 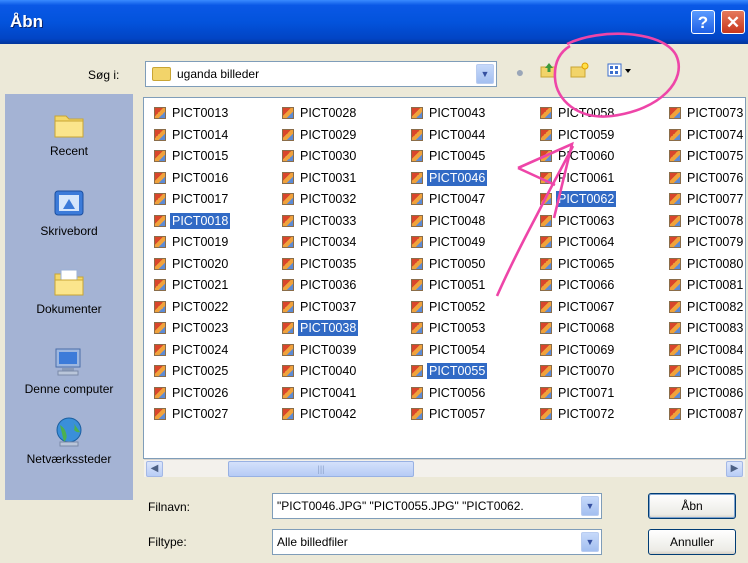 What do you see at coordinates (715, 220) in the screenshot?
I see `file-name: PICT0078` at bounding box center [715, 220].